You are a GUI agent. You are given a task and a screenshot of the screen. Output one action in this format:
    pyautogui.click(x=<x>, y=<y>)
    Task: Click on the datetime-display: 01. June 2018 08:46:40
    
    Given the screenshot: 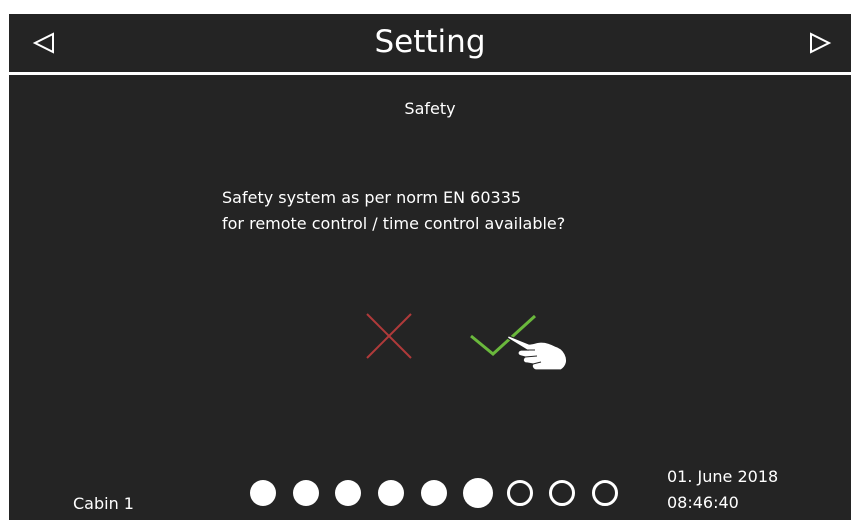 What is the action you would take?
    pyautogui.click(x=722, y=490)
    